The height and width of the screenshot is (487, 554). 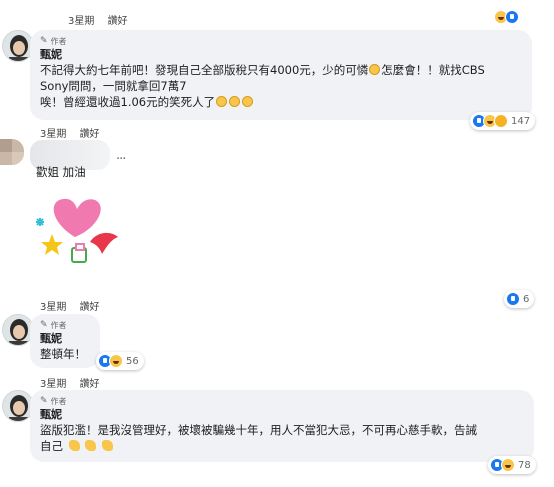 What do you see at coordinates (375, 69) in the screenshot?
I see `crying-emoji-icon` at bounding box center [375, 69].